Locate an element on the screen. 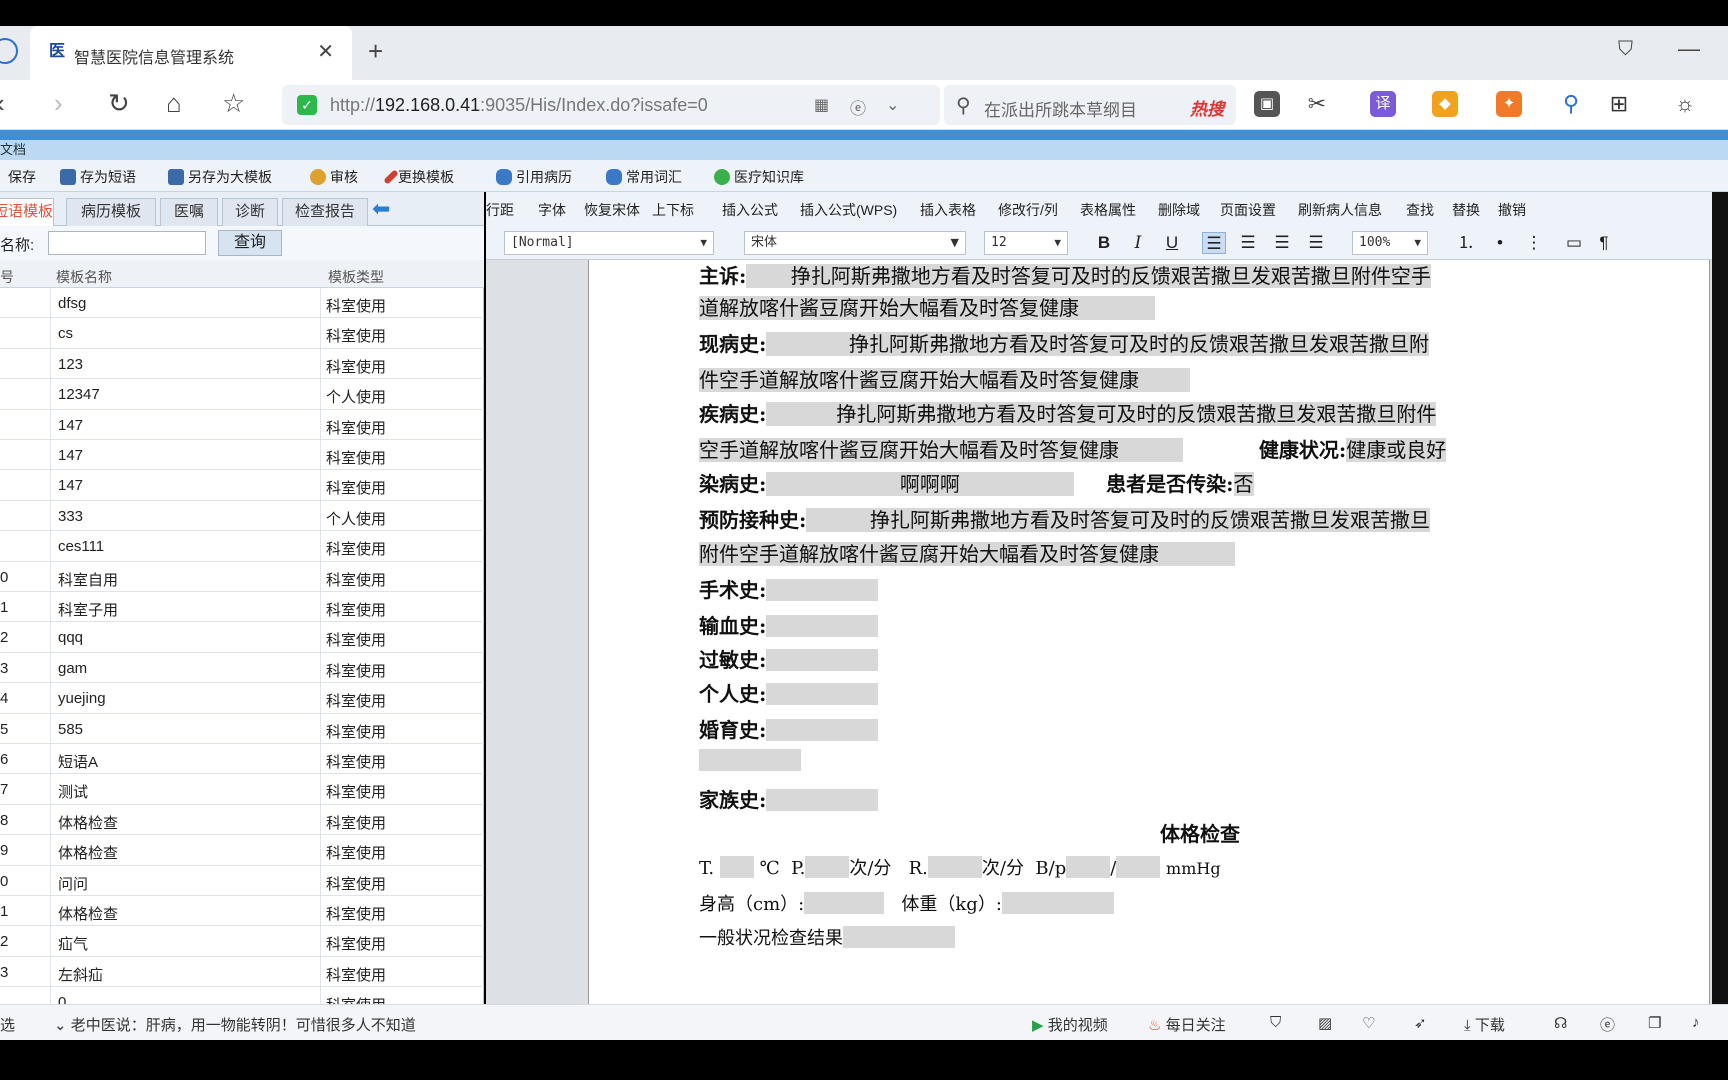 Image resolution: width=1728 pixels, height=1080 pixels. editor-menu-item: 删除域 is located at coordinates (1179, 210).